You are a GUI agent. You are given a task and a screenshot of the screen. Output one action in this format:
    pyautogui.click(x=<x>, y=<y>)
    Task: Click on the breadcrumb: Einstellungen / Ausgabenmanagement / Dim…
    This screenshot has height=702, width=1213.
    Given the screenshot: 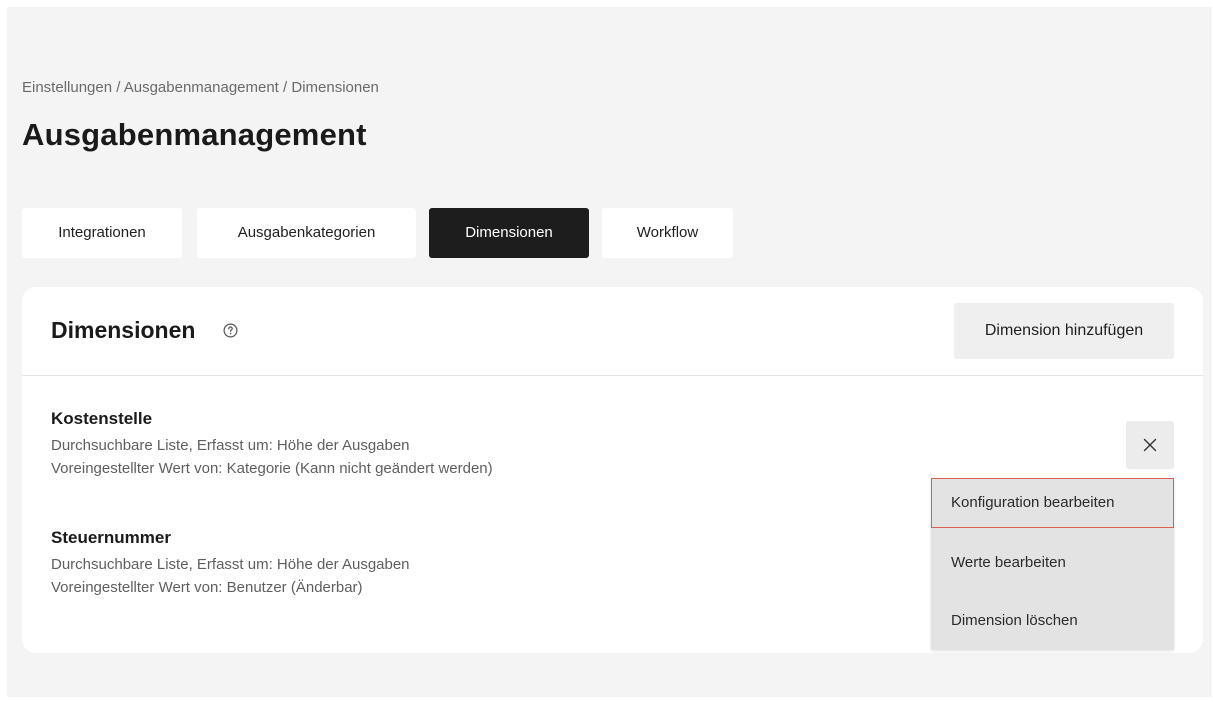 What is the action you would take?
    pyautogui.click(x=200, y=87)
    